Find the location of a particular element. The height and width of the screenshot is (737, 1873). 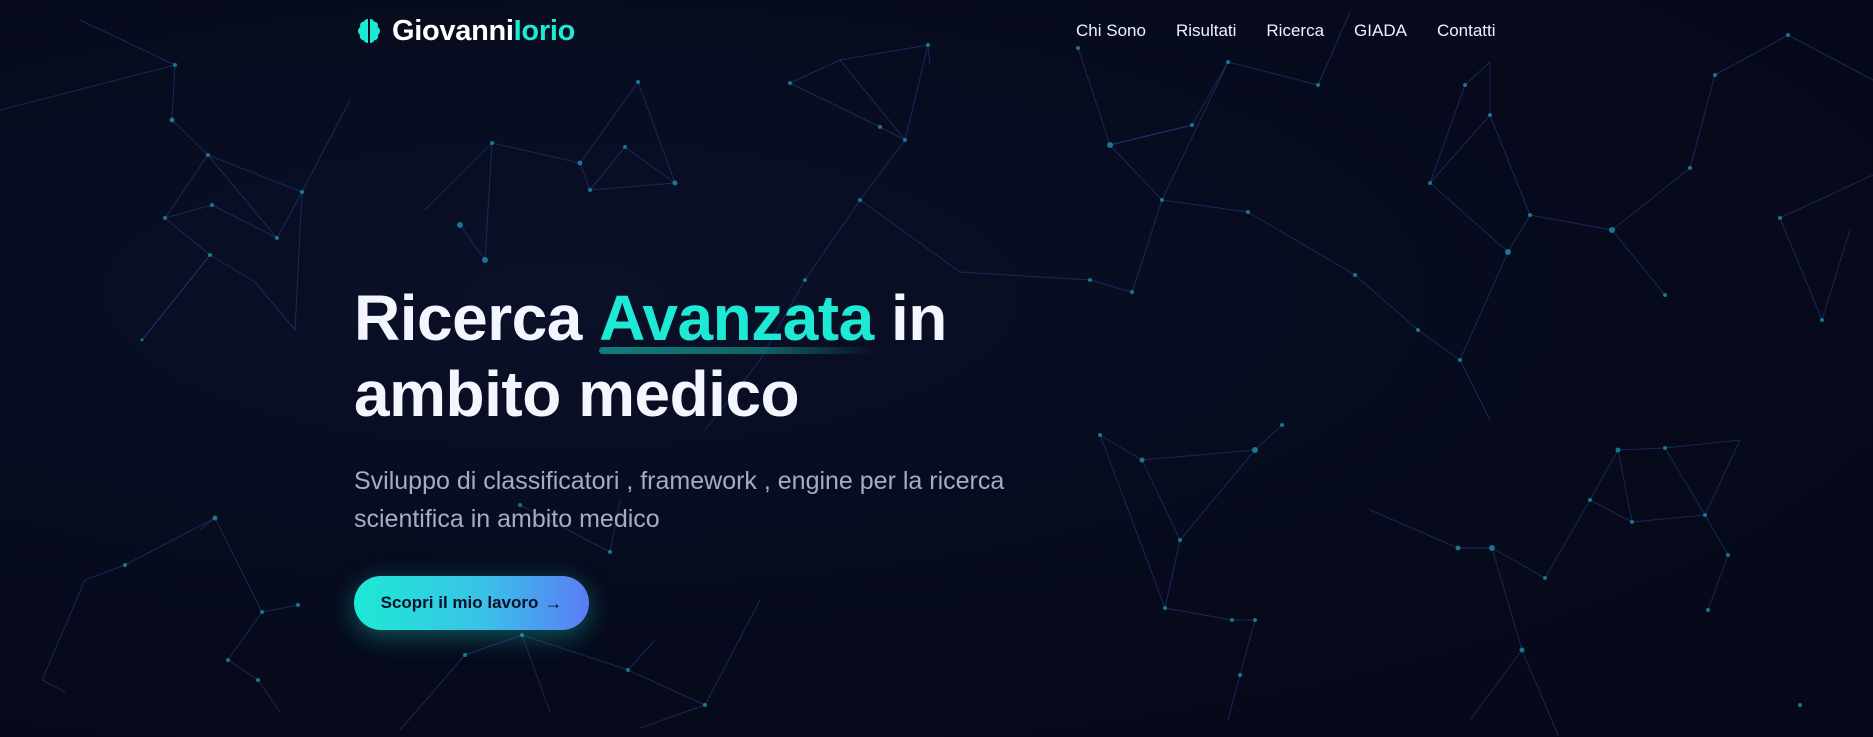

hero-title-line2: ambito medico is located at coordinates (577, 394).